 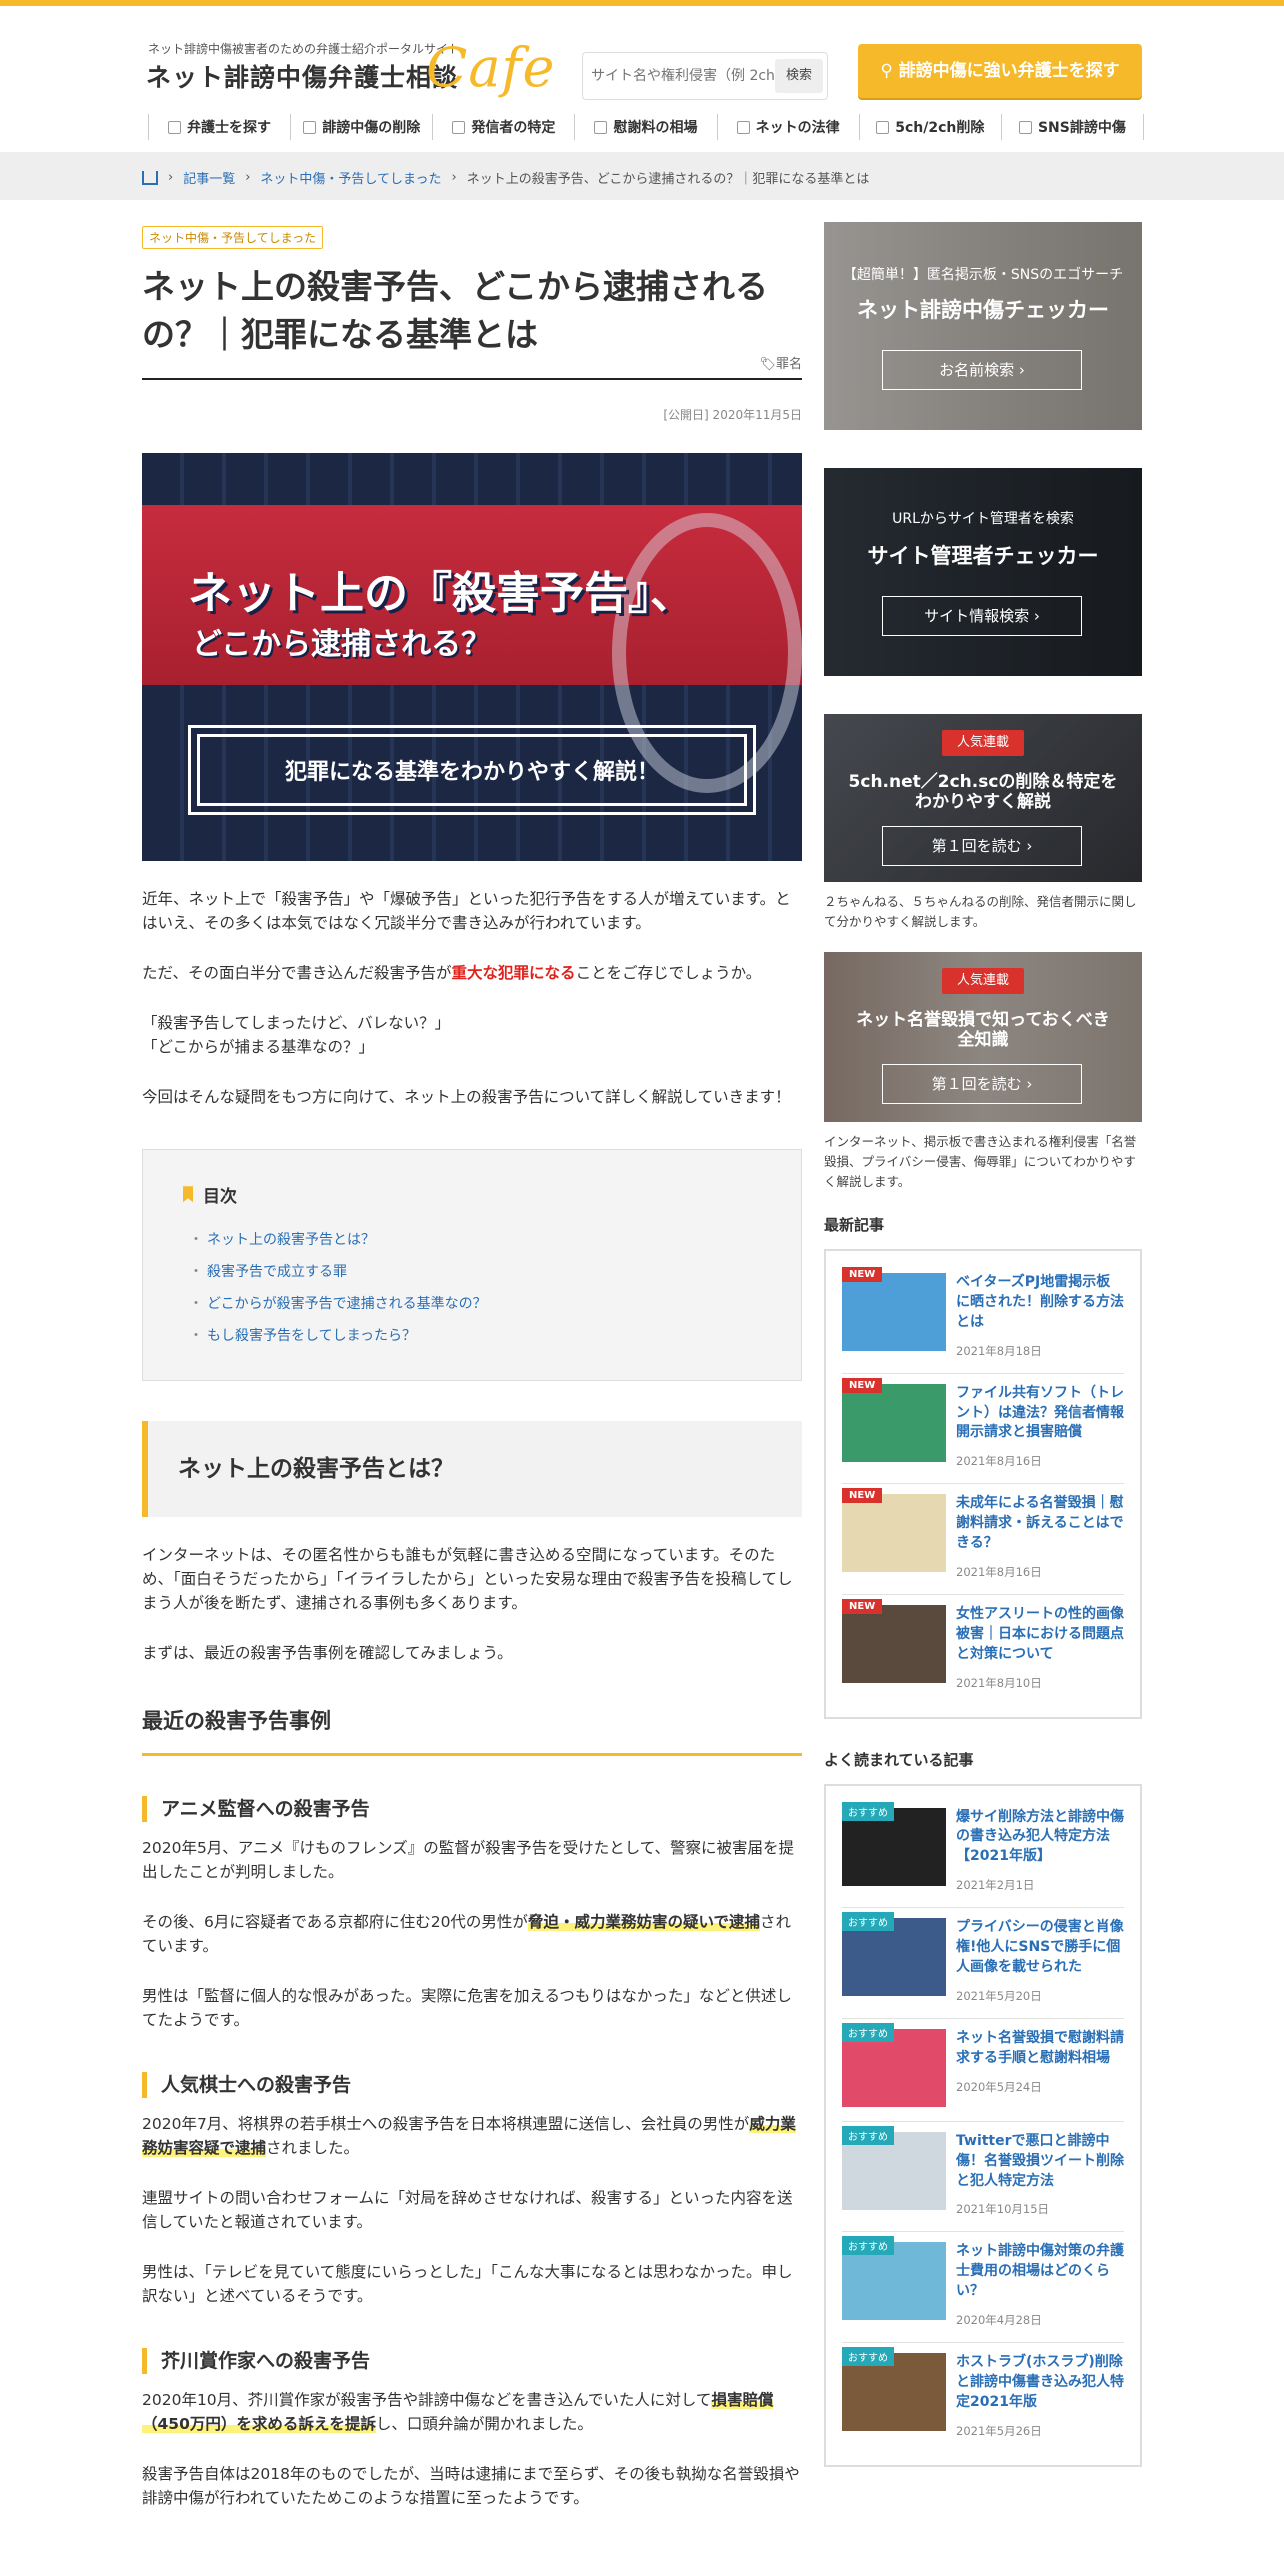 What do you see at coordinates (999, 1571) in the screenshot?
I see `post-date: 2021年8月16日` at bounding box center [999, 1571].